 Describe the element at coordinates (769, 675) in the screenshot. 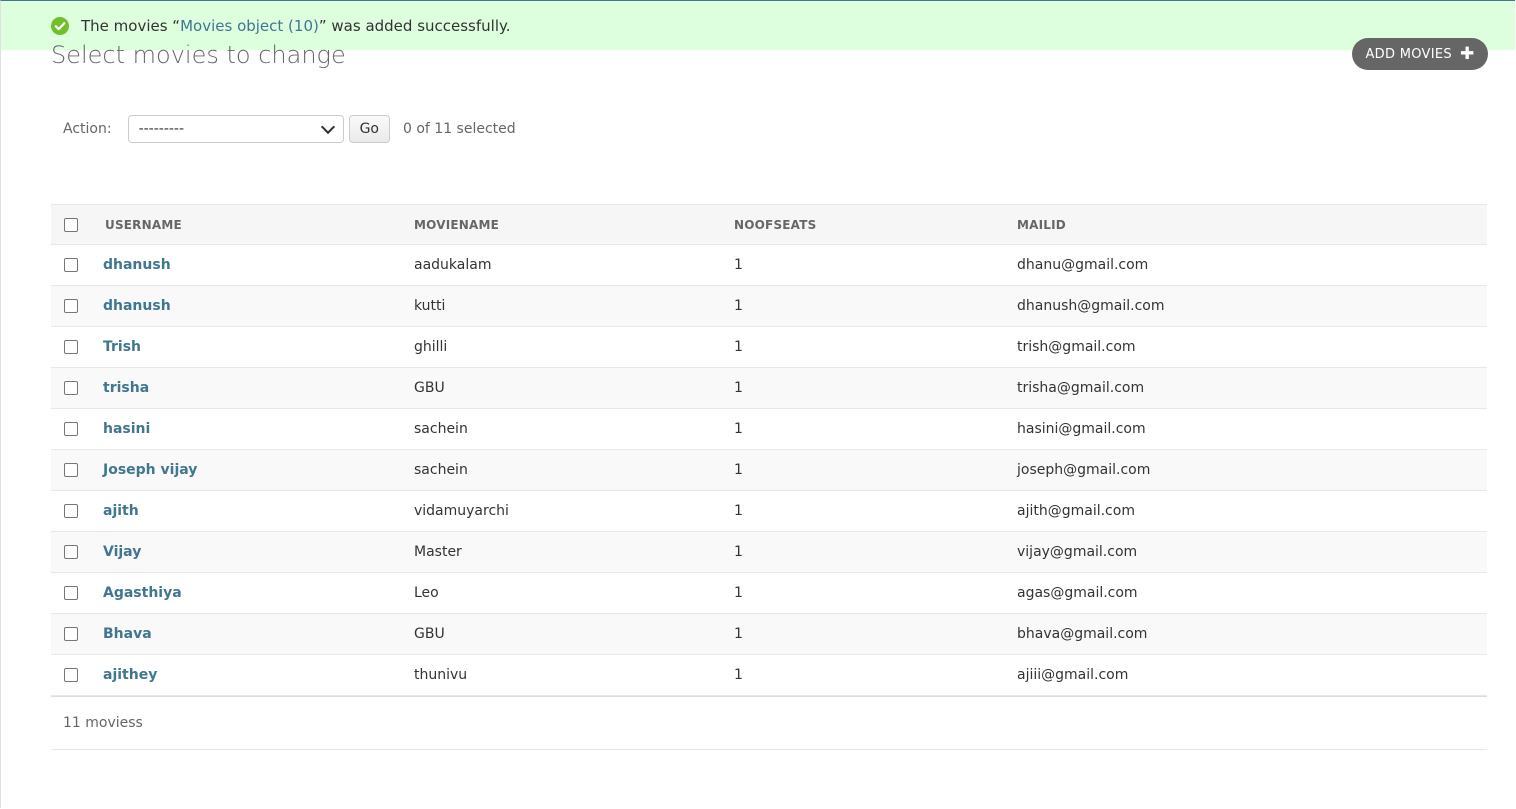

I see `table-row: ajithey thunivu 1 ajiii@gmail.com` at that location.